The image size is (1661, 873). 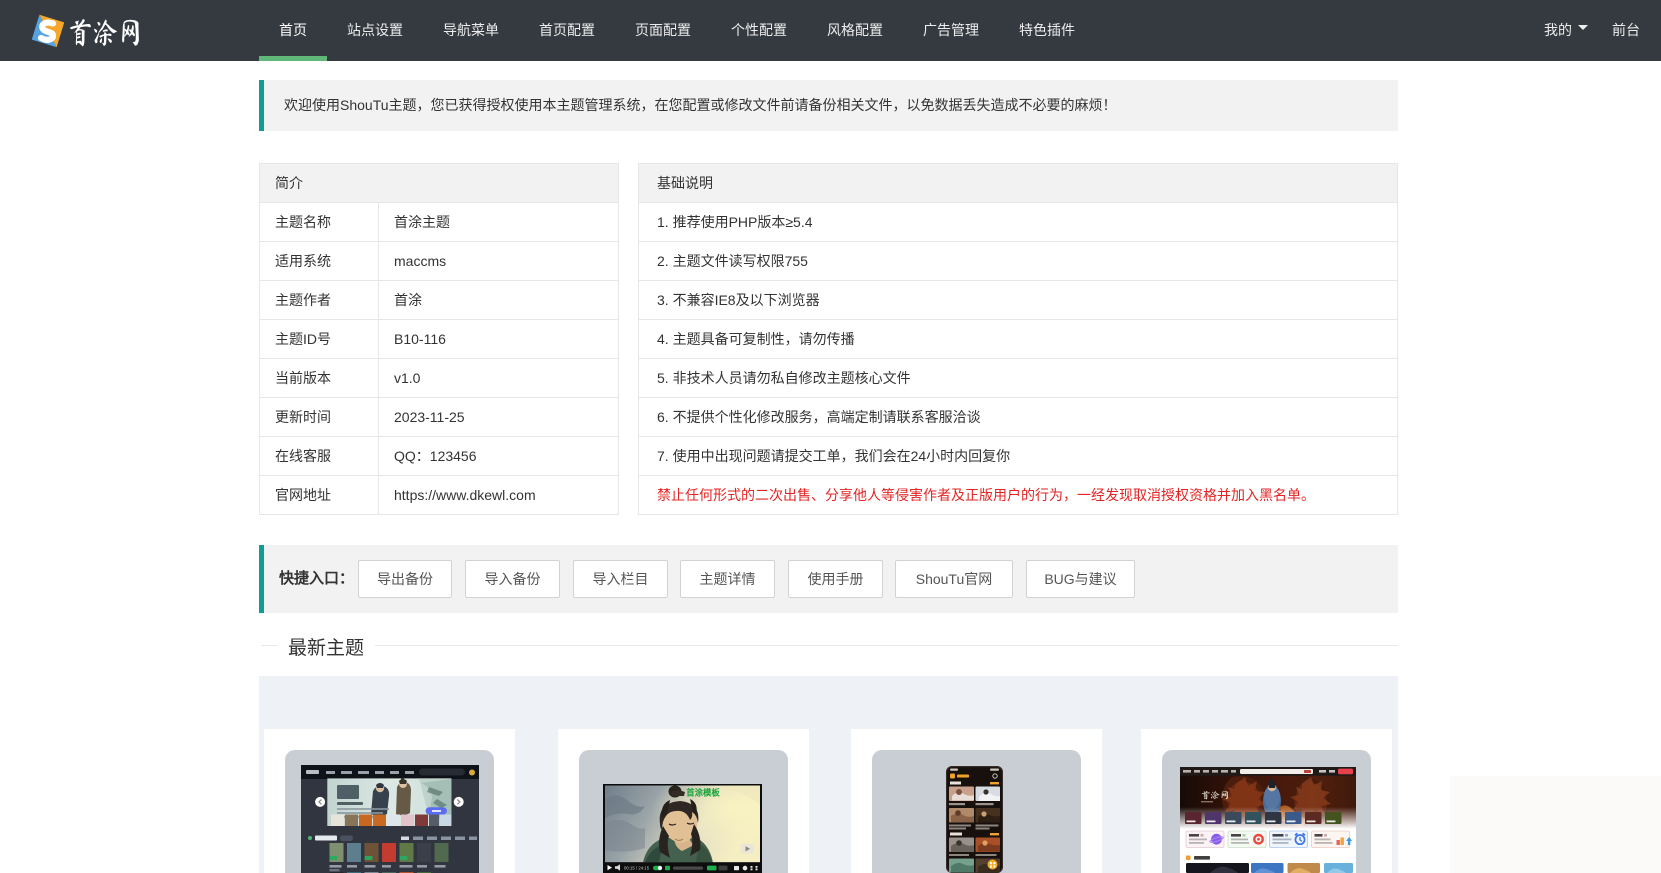 What do you see at coordinates (1215, 796) in the screenshot?
I see `svg-text: 首涂网` at bounding box center [1215, 796].